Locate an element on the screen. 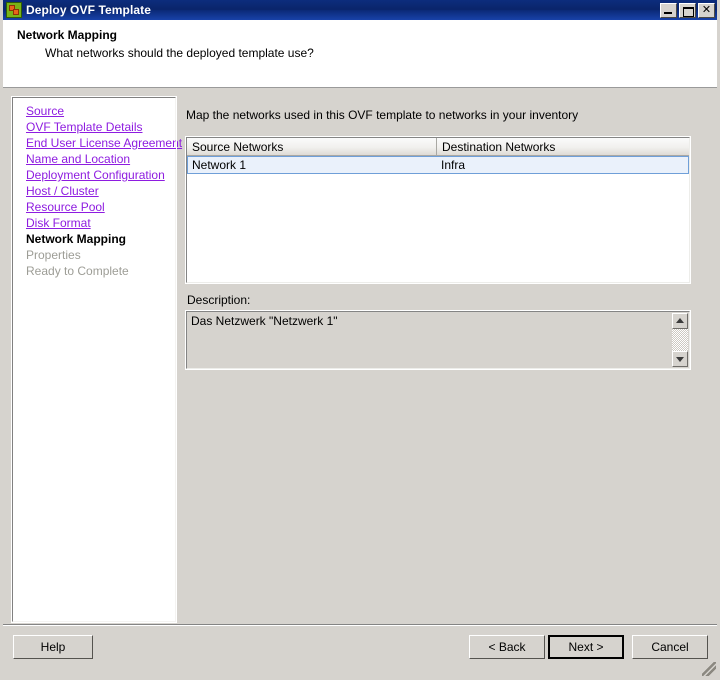 The height and width of the screenshot is (680, 720). cancel-button: Cancel is located at coordinates (670, 647).